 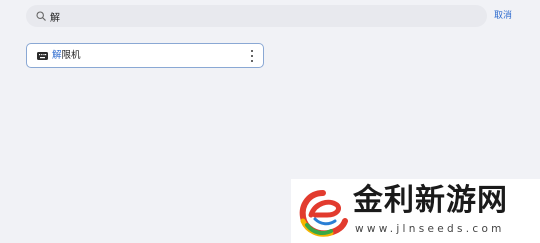 I want to click on search-bar, so click(x=256, y=16).